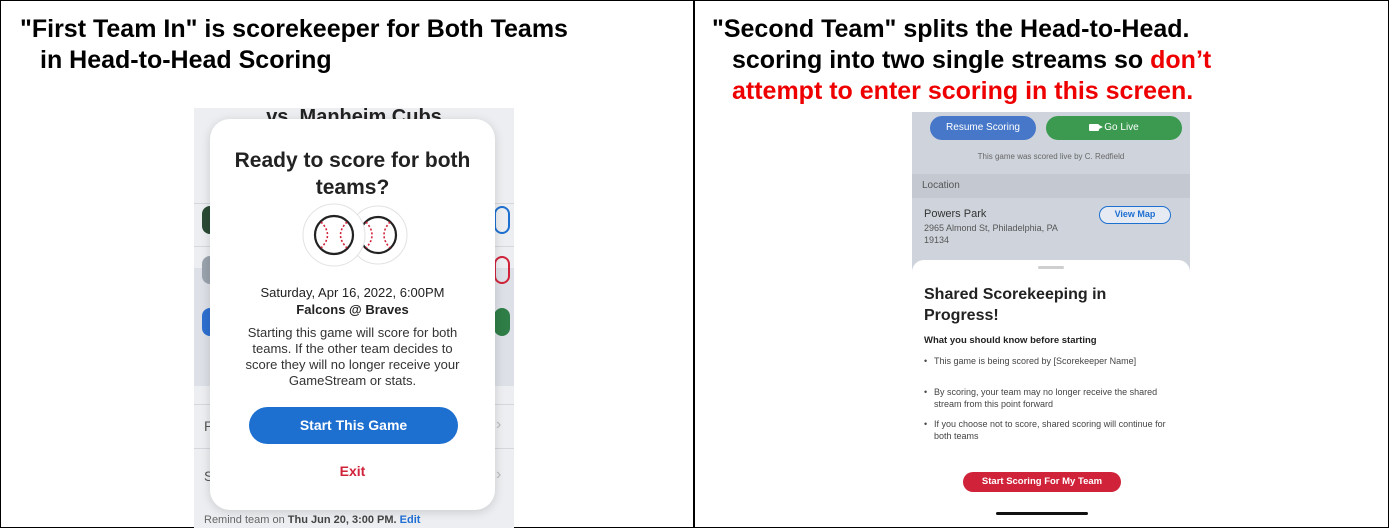  What do you see at coordinates (991, 234) in the screenshot?
I see `park-address: 2965 Almond St, Philadelphia, PA 19134` at bounding box center [991, 234].